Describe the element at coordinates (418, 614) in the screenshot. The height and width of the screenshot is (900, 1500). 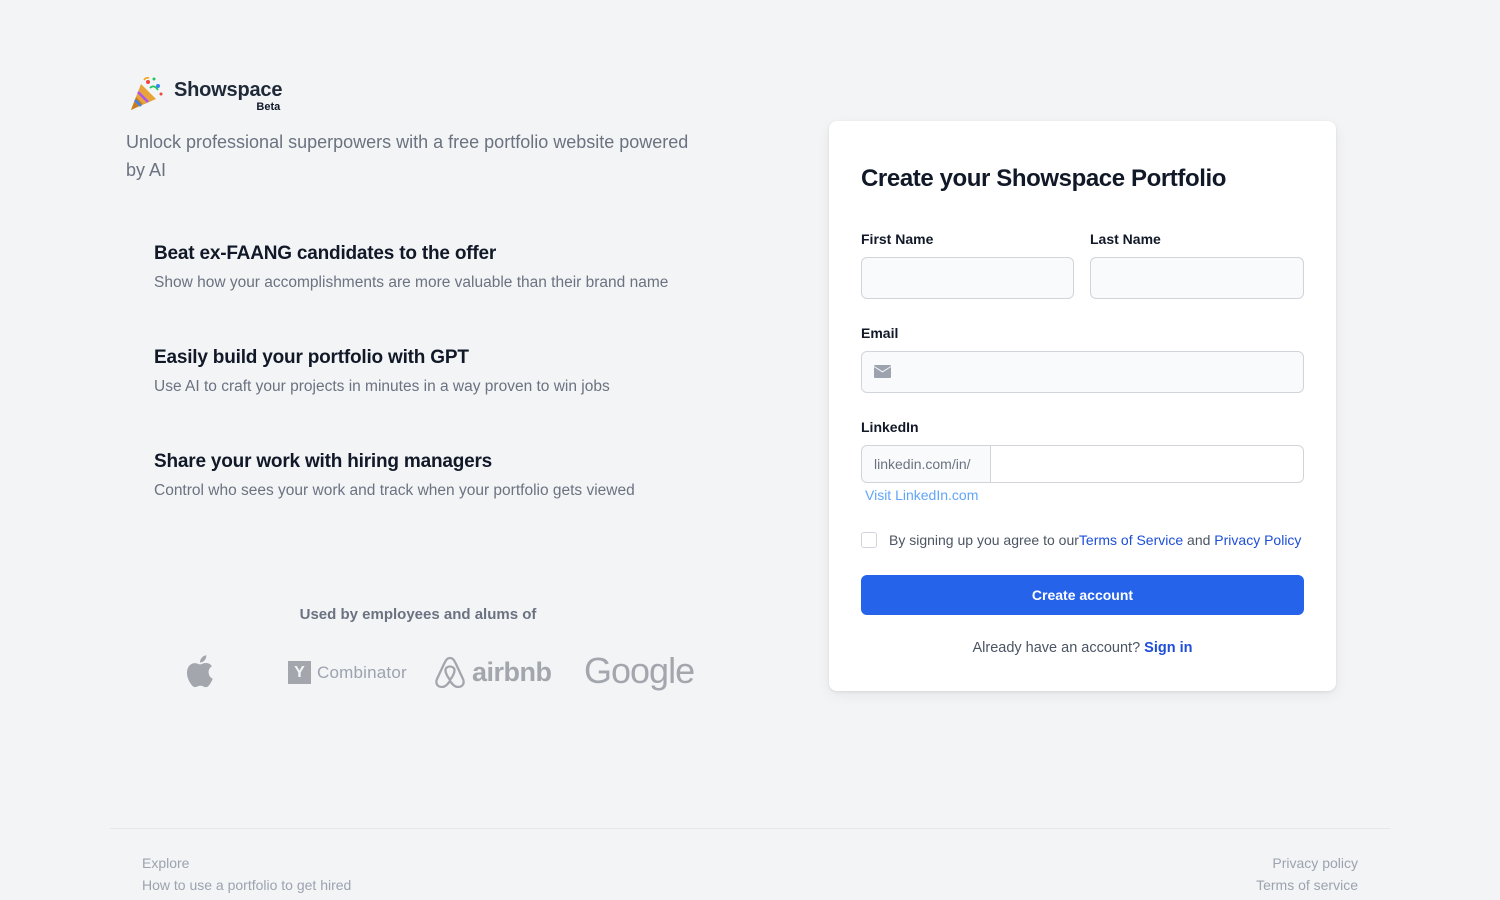
I see `used-by-heading: Used by employees and alums of` at that location.